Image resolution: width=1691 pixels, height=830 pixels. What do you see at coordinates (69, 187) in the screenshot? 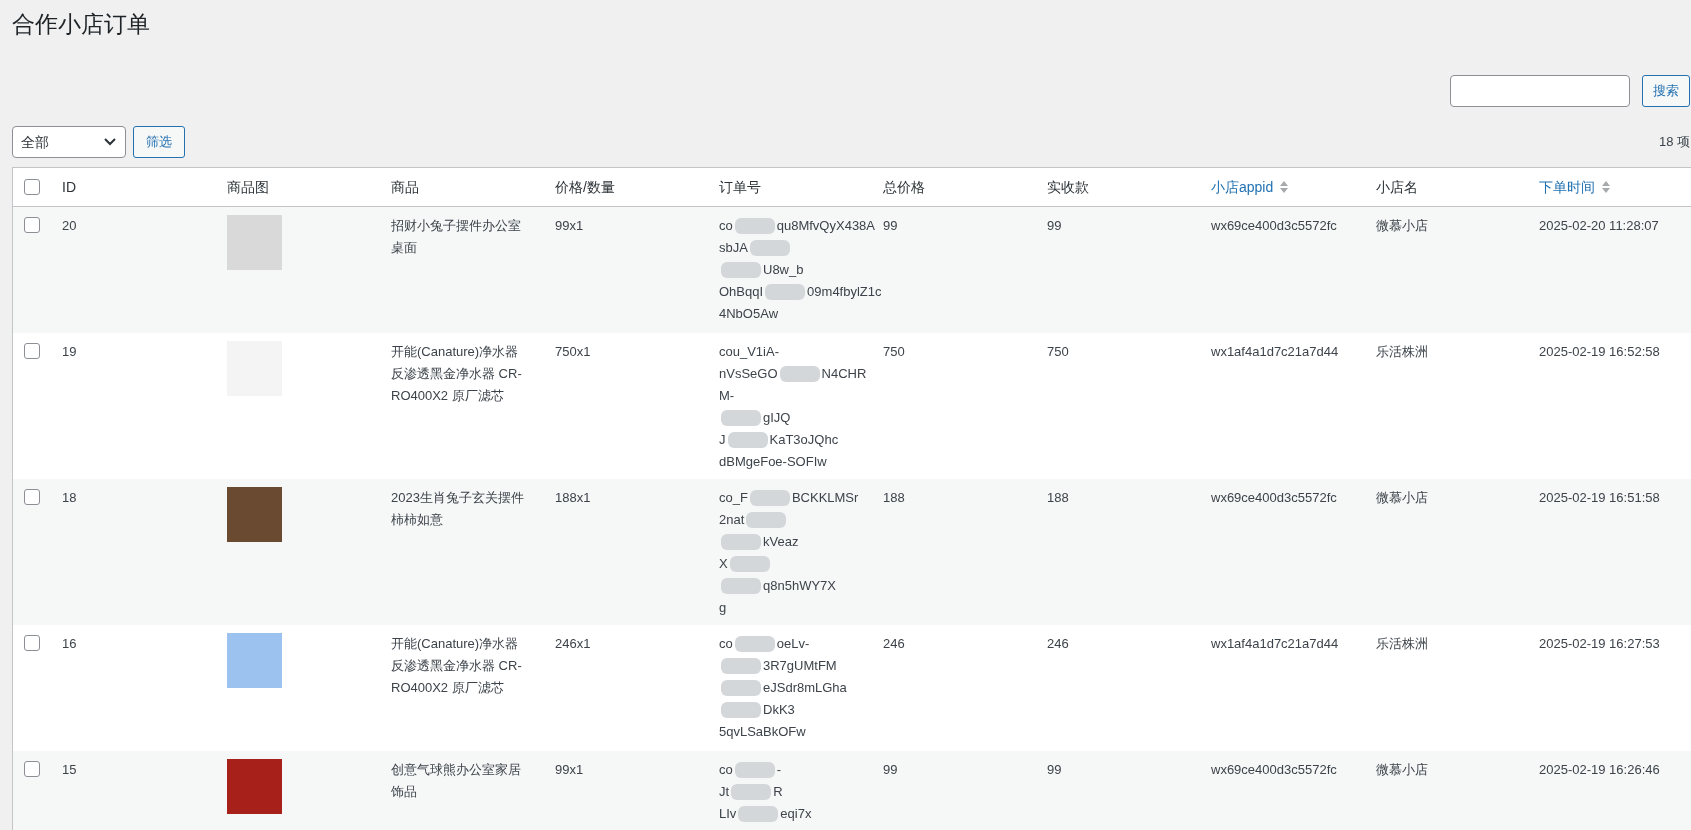
I see `column-header: ID` at bounding box center [69, 187].